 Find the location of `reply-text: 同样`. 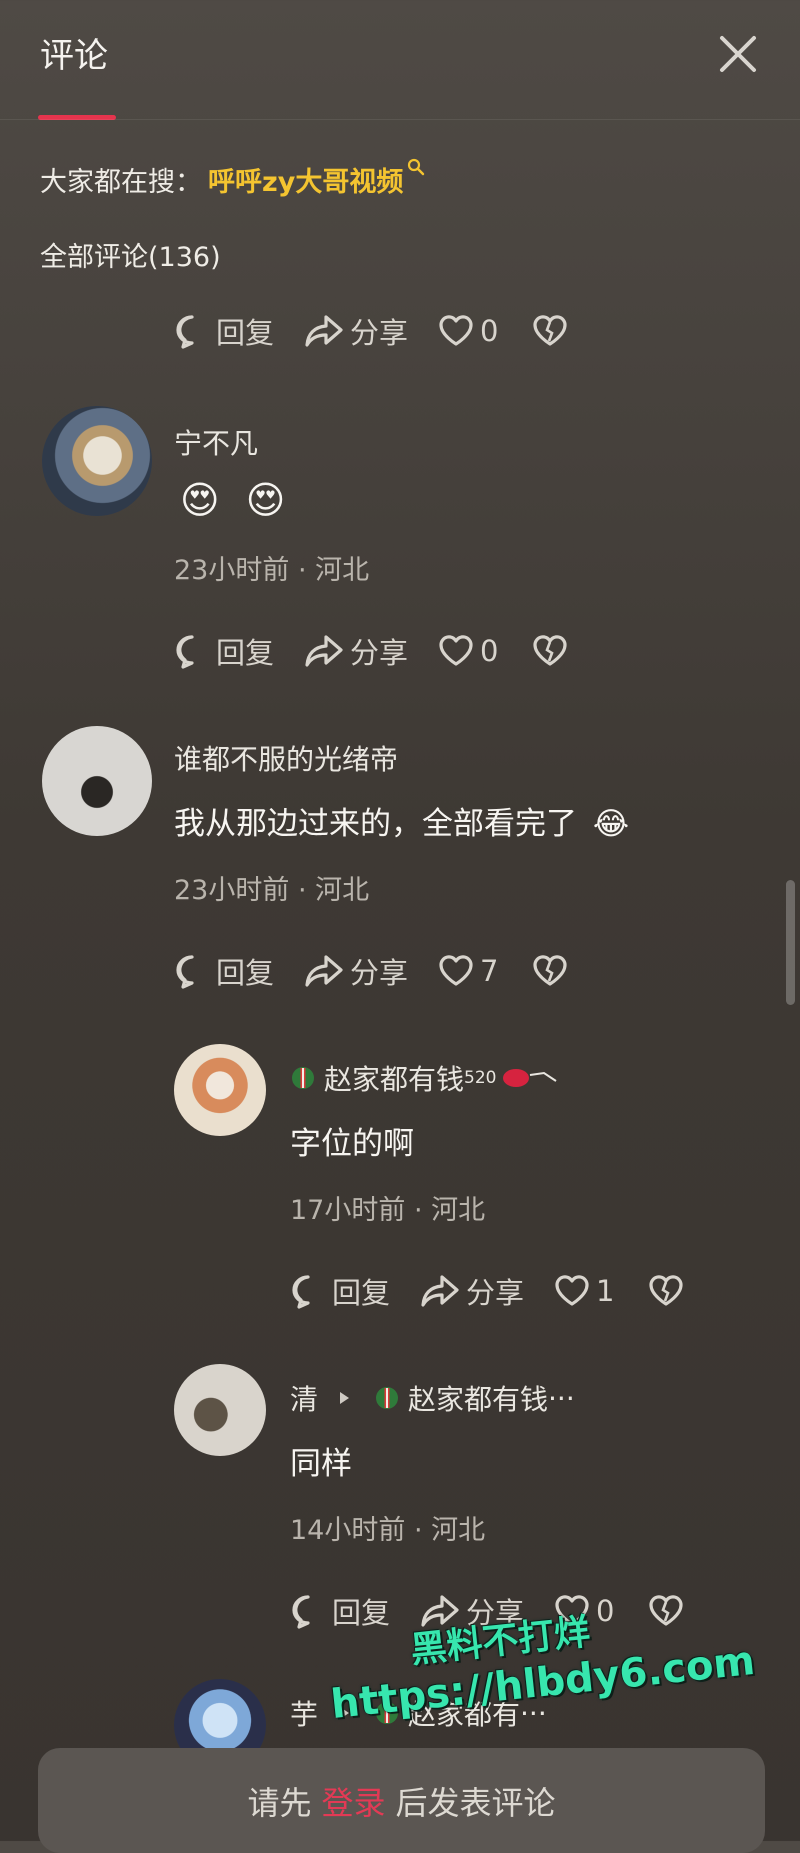

reply-text: 同样 is located at coordinates (321, 1464).